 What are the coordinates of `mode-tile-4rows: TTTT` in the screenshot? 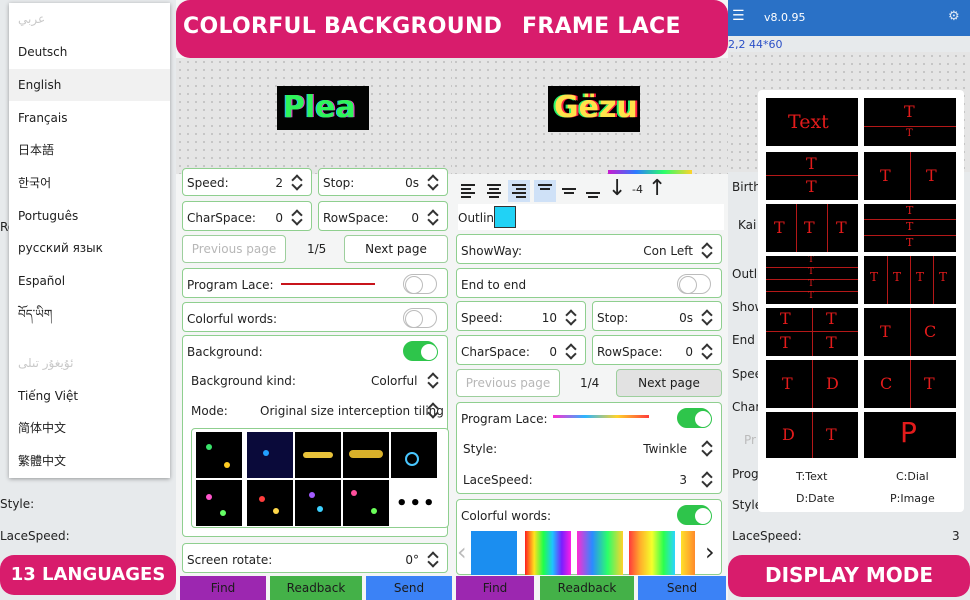 It's located at (812, 280).